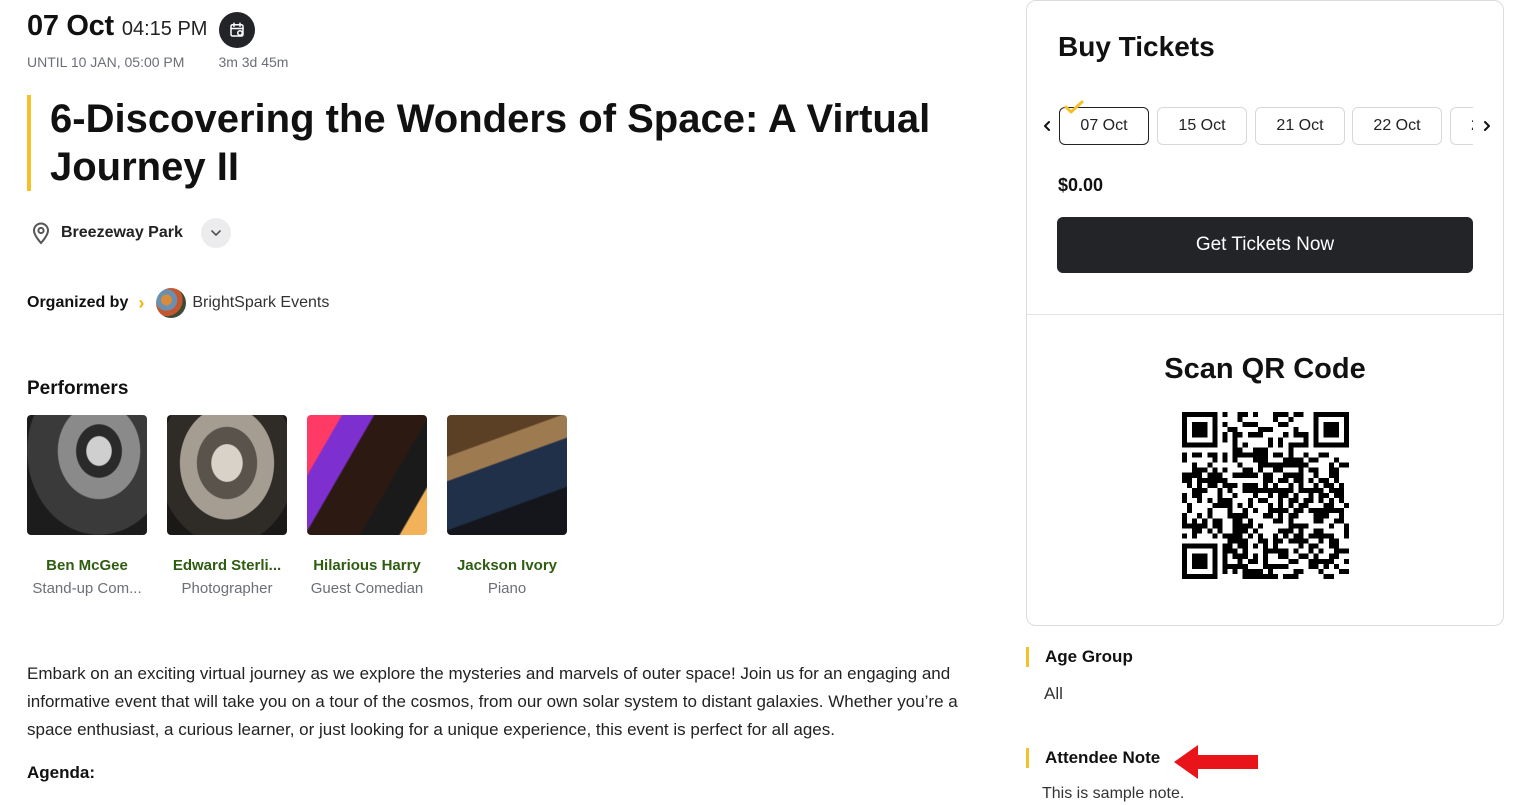 This screenshot has height=805, width=1515. What do you see at coordinates (171, 303) in the screenshot?
I see `organizer-avatar` at bounding box center [171, 303].